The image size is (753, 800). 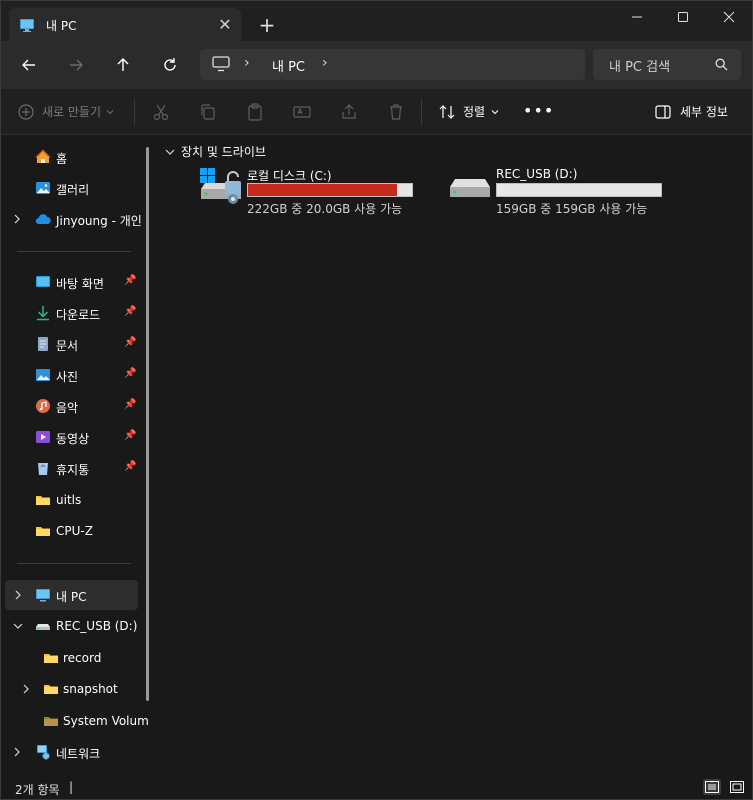 What do you see at coordinates (43, 281) in the screenshot?
I see `desktop-icon` at bounding box center [43, 281].